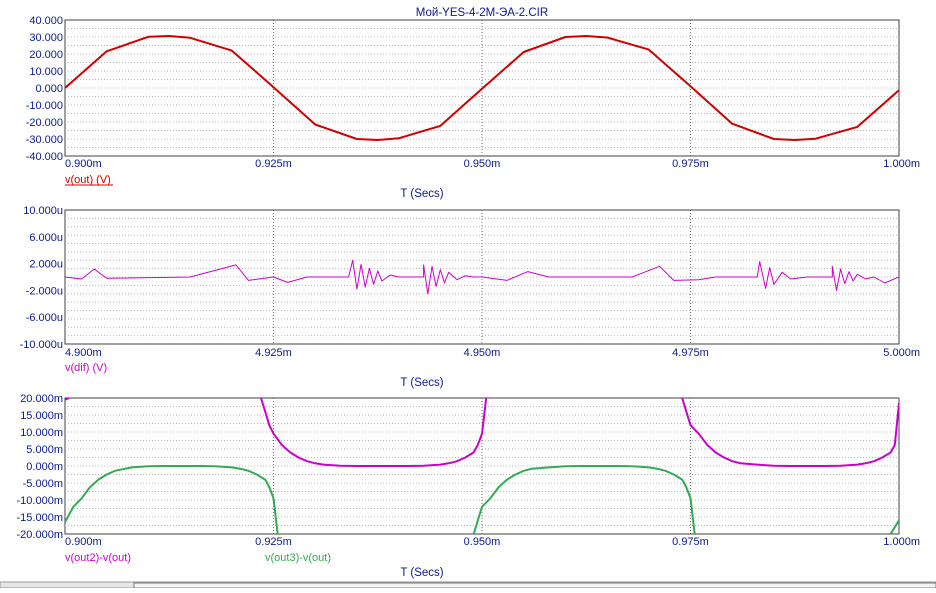 This screenshot has height=593, width=936. What do you see at coordinates (43, 484) in the screenshot?
I see `y-tick-label: -5.000m` at bounding box center [43, 484].